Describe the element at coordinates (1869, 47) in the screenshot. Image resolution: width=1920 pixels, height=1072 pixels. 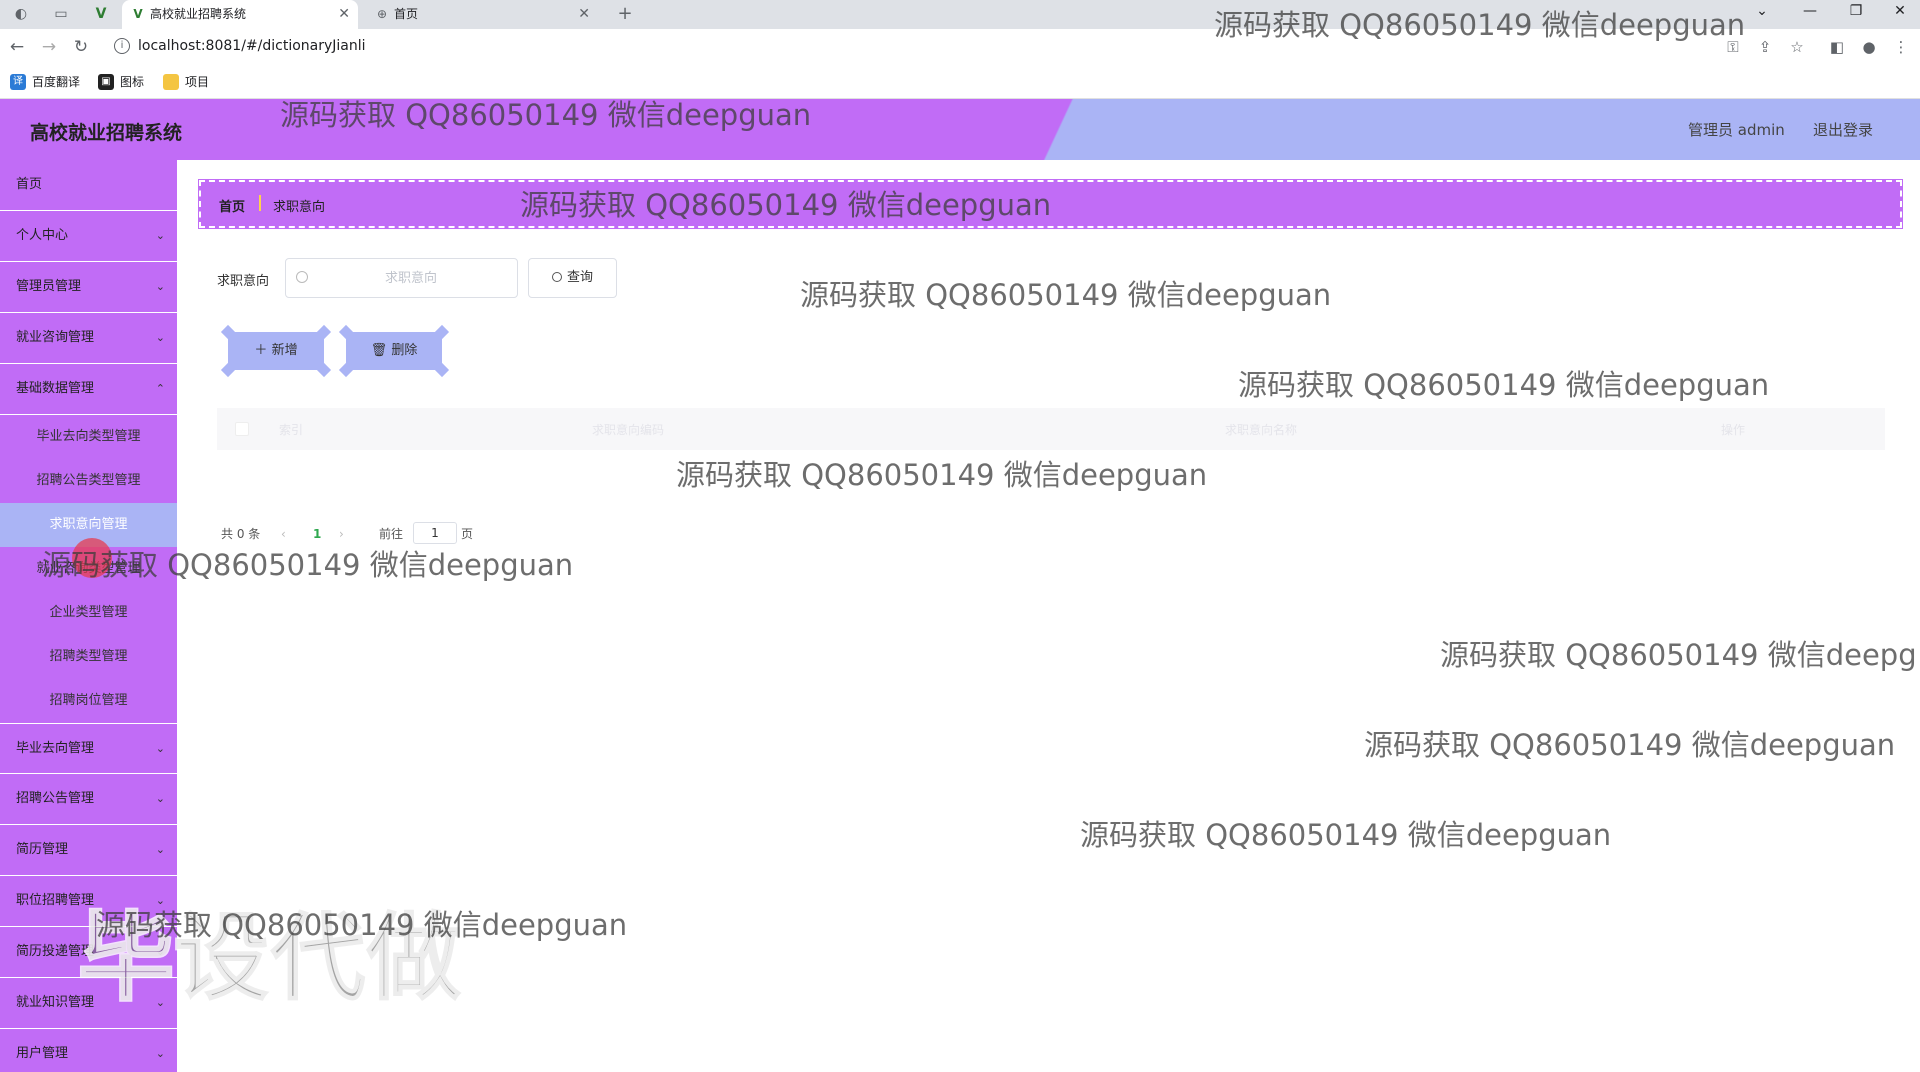
I see `profile-icon: ●` at that location.